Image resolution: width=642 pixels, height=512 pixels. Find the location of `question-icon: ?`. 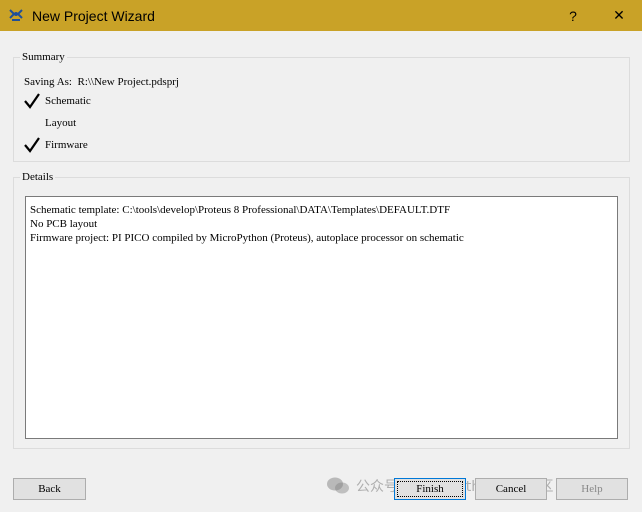

question-icon: ? is located at coordinates (573, 15).